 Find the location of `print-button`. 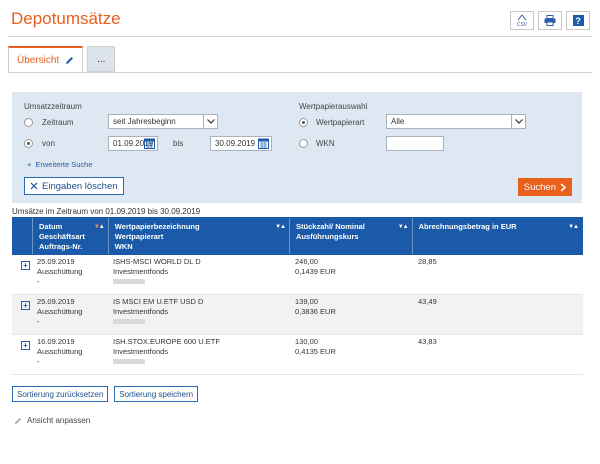

print-button is located at coordinates (550, 20).